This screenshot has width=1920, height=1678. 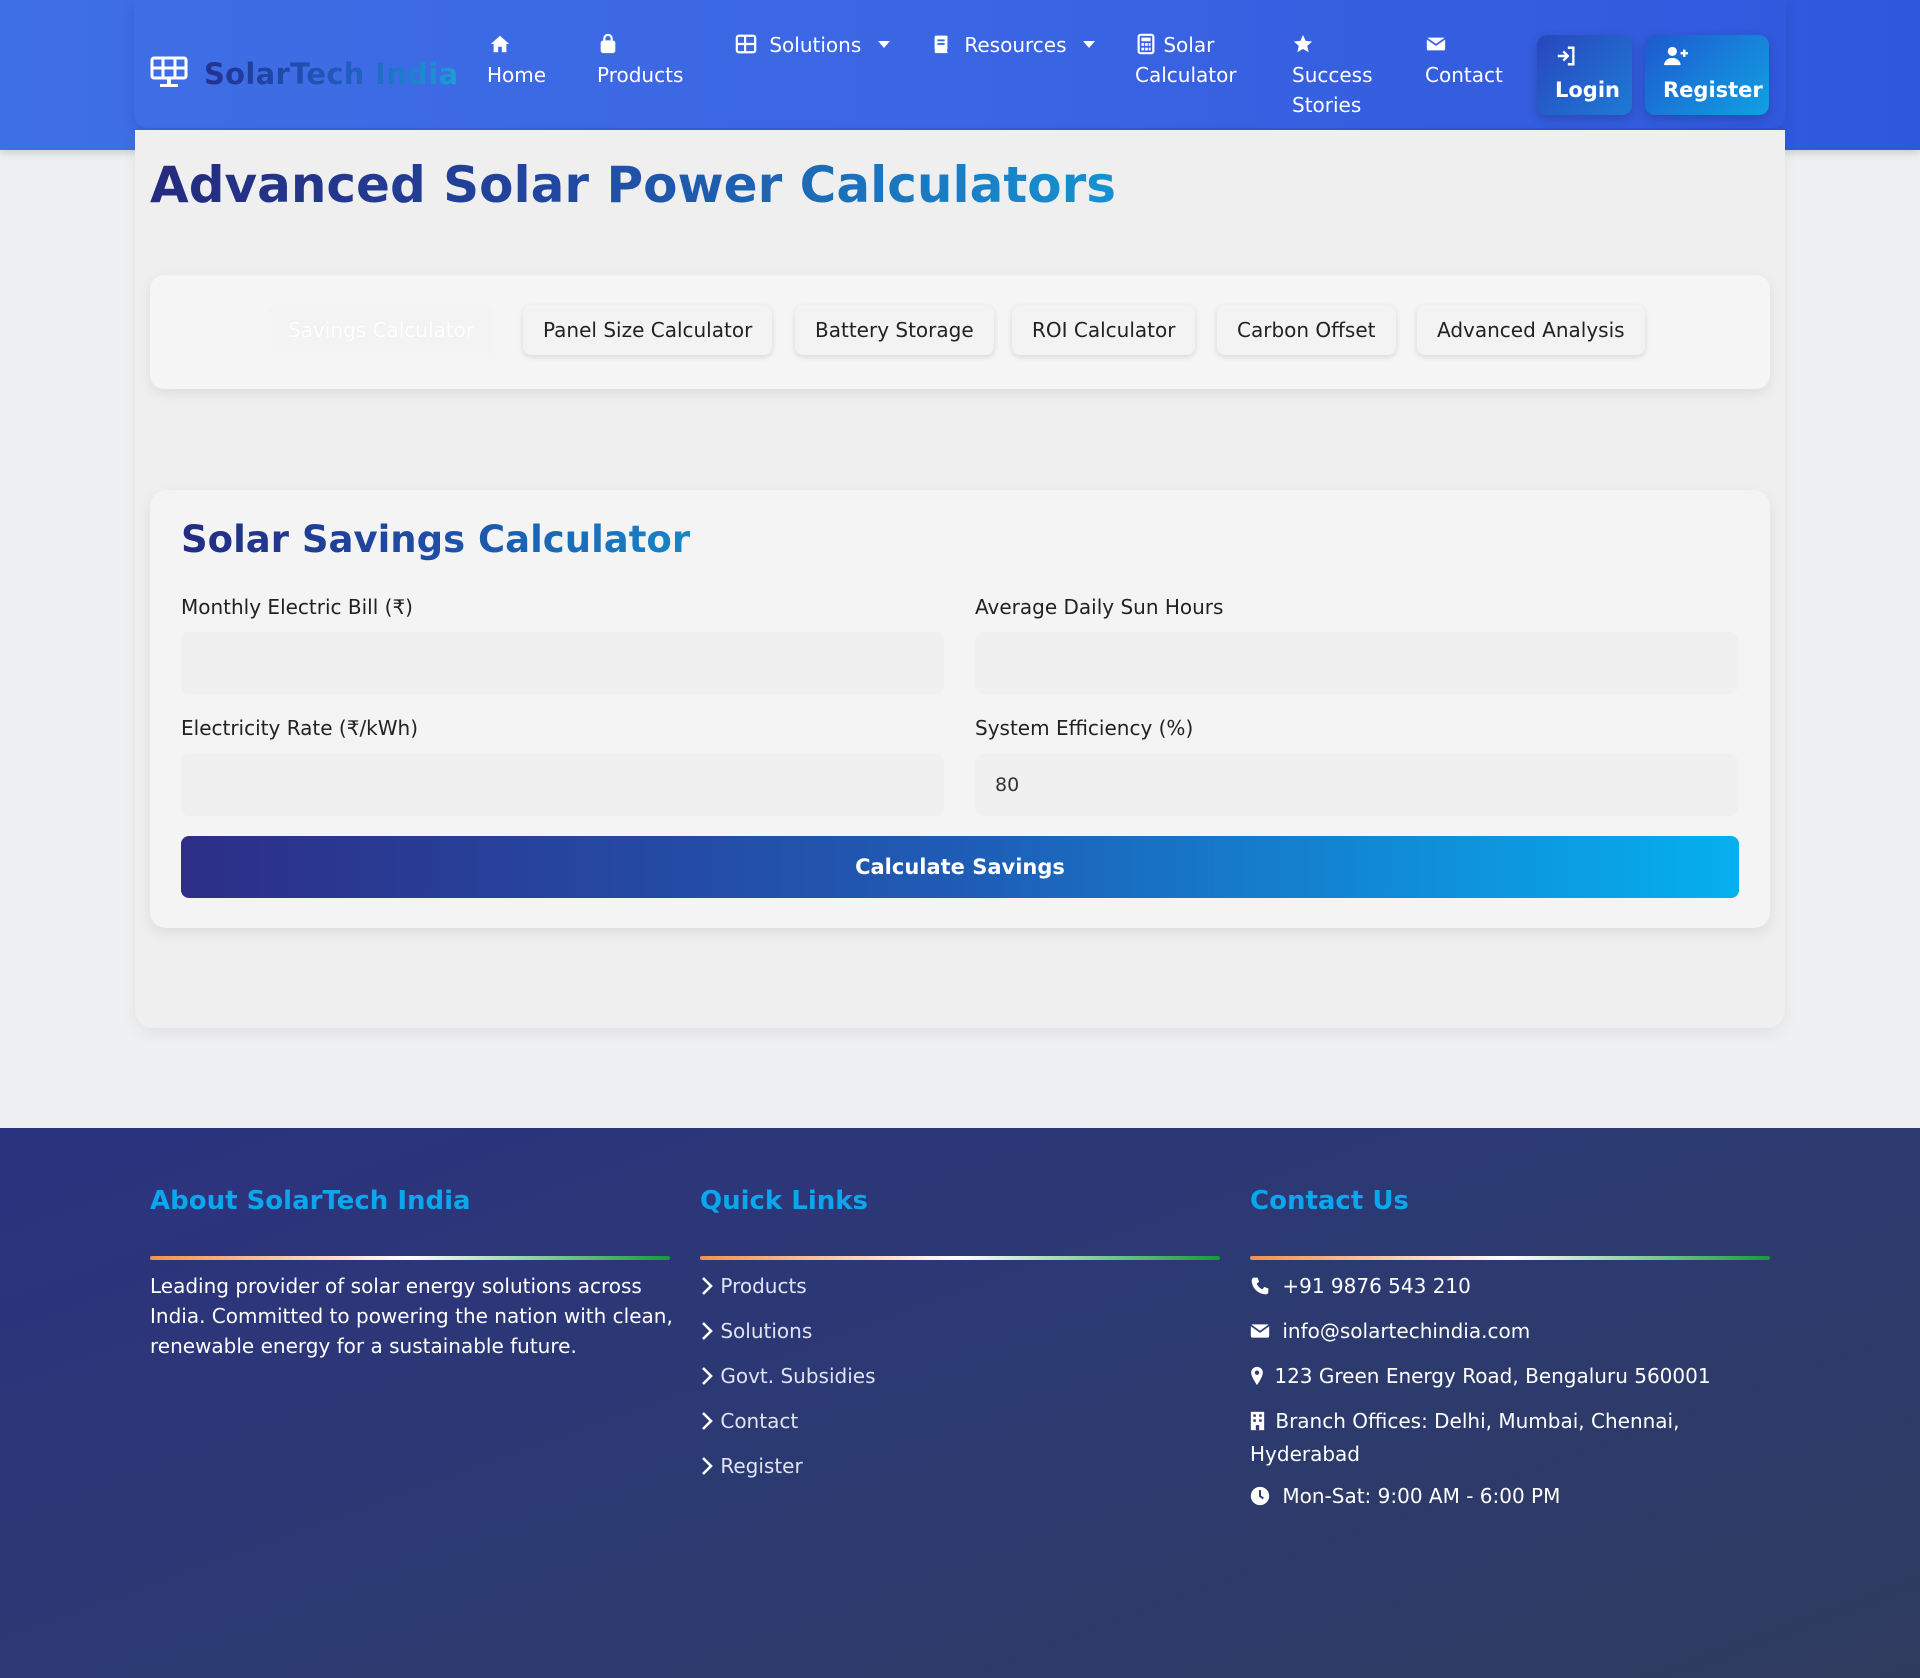 What do you see at coordinates (435, 540) in the screenshot?
I see `calculator-title: Solar Savings Calculator` at bounding box center [435, 540].